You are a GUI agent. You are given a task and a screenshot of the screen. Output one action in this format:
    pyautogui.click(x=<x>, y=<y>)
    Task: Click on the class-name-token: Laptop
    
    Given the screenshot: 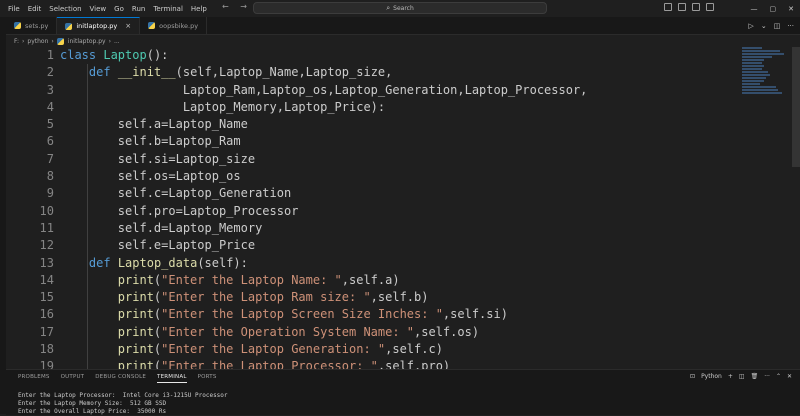 What is the action you would take?
    pyautogui.click(x=124, y=55)
    